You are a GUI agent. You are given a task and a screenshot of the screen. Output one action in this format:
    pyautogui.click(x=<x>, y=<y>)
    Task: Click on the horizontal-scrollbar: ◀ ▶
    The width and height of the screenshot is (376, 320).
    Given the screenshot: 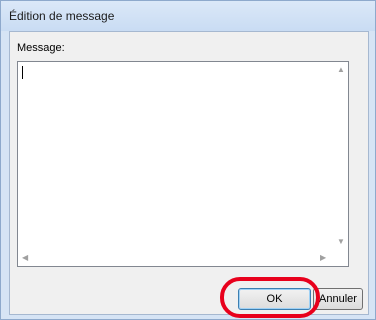 What is the action you would take?
    pyautogui.click(x=175, y=258)
    